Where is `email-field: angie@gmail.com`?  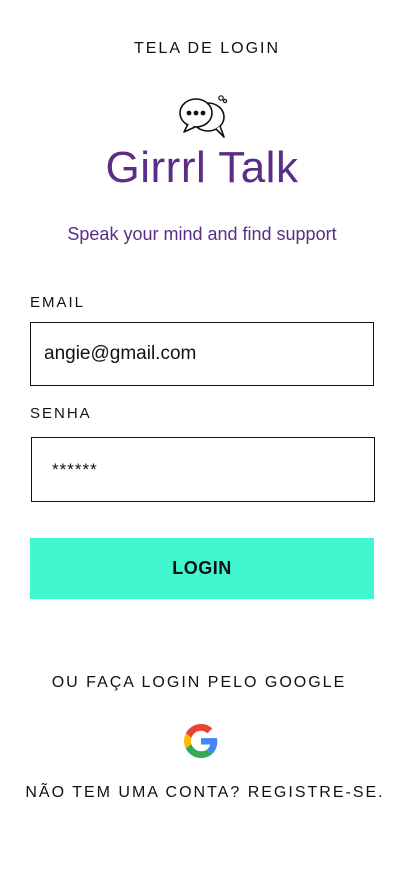
email-field: angie@gmail.com is located at coordinates (202, 354).